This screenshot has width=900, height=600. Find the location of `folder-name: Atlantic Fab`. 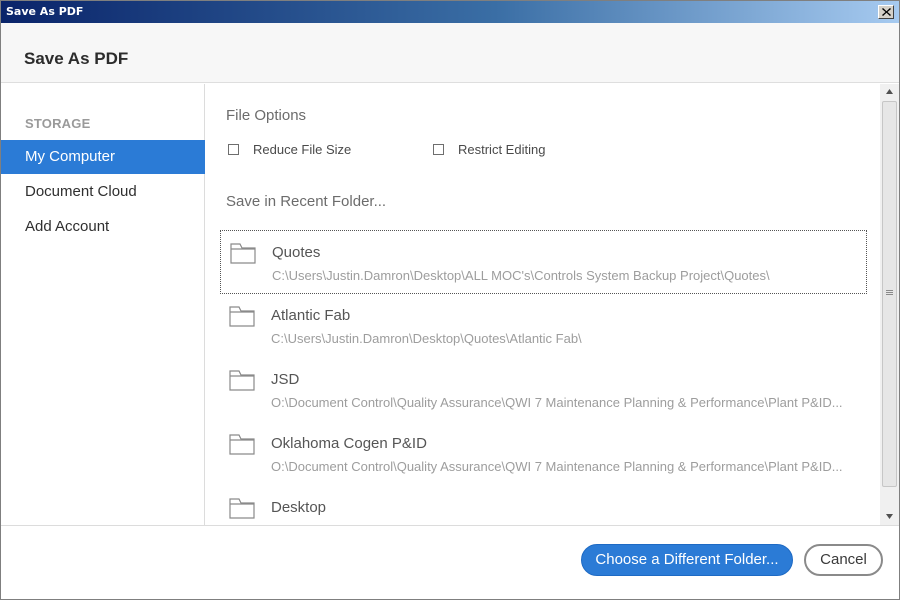

folder-name: Atlantic Fab is located at coordinates (311, 315).